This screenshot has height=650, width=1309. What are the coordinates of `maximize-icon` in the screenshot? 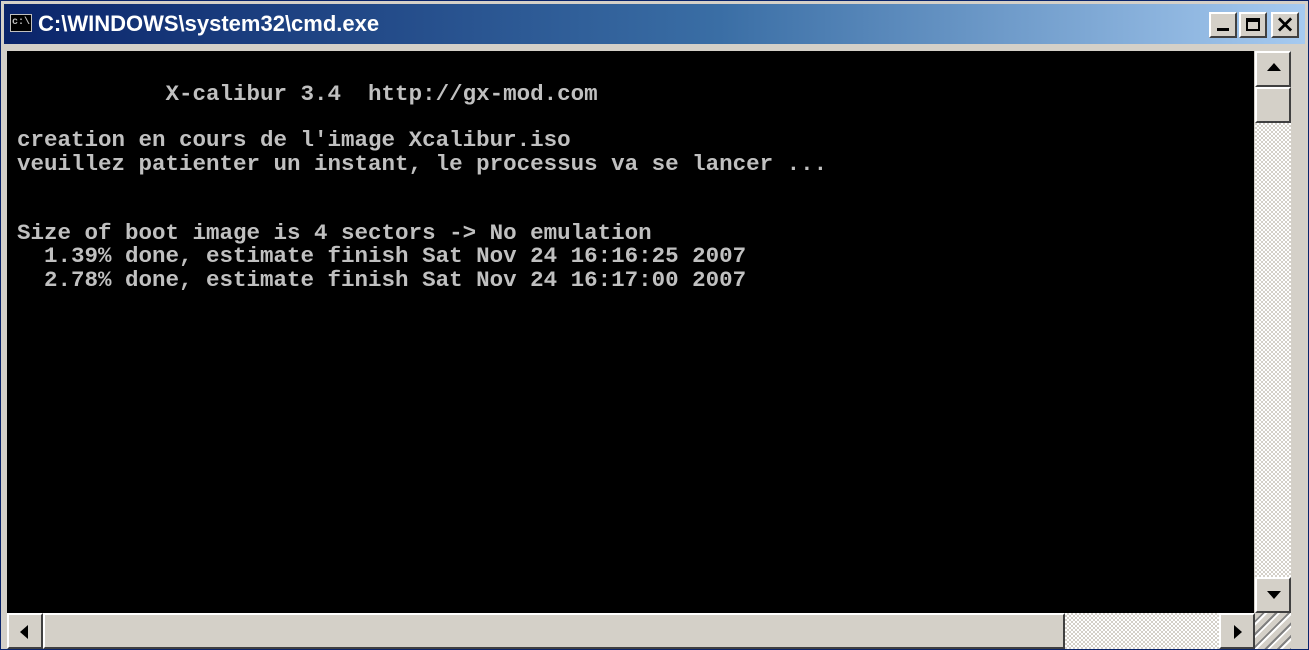 It's located at (1253, 24).